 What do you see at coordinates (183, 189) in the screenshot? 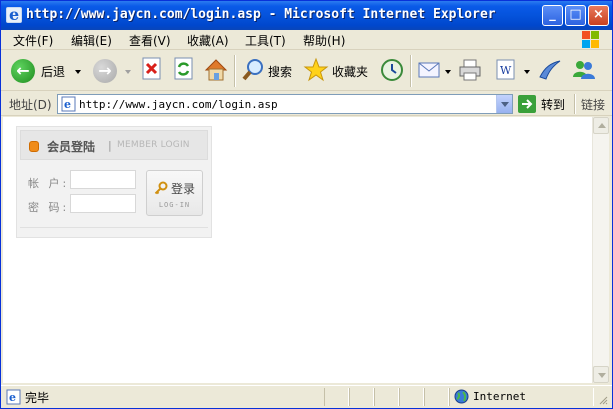
I see `login-button-label: 登录` at bounding box center [183, 189].